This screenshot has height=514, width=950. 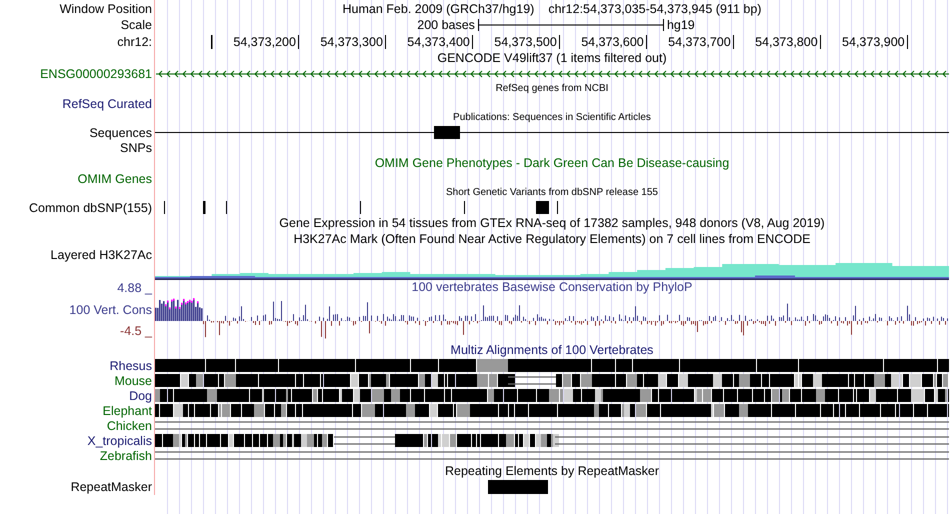 I want to click on track-label: Rhesus, so click(x=131, y=365).